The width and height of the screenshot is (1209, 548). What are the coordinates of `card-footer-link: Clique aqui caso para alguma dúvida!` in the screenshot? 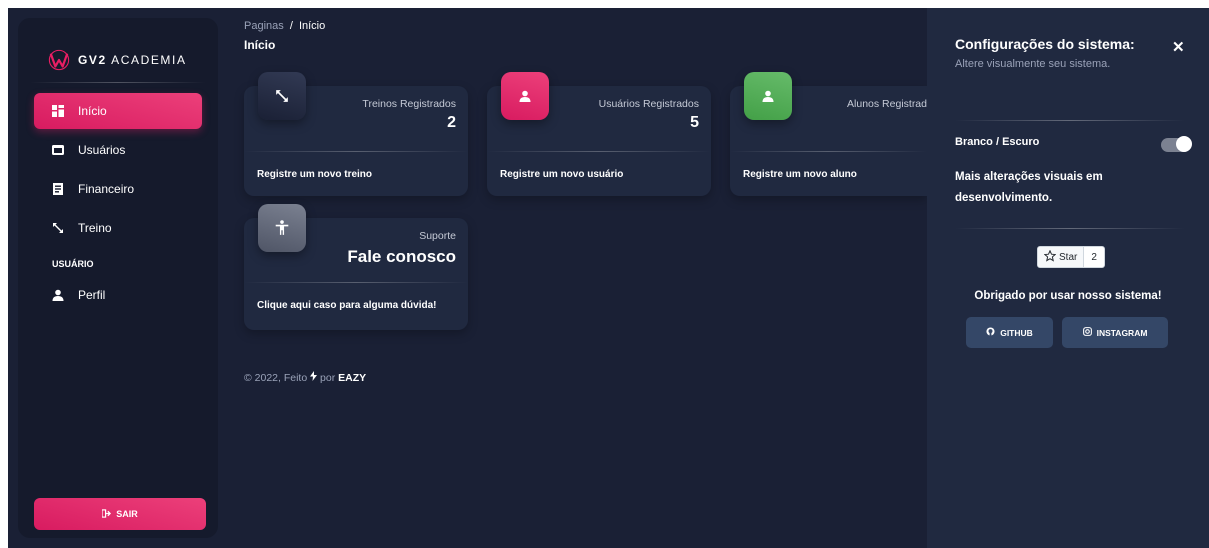 It's located at (347, 305).